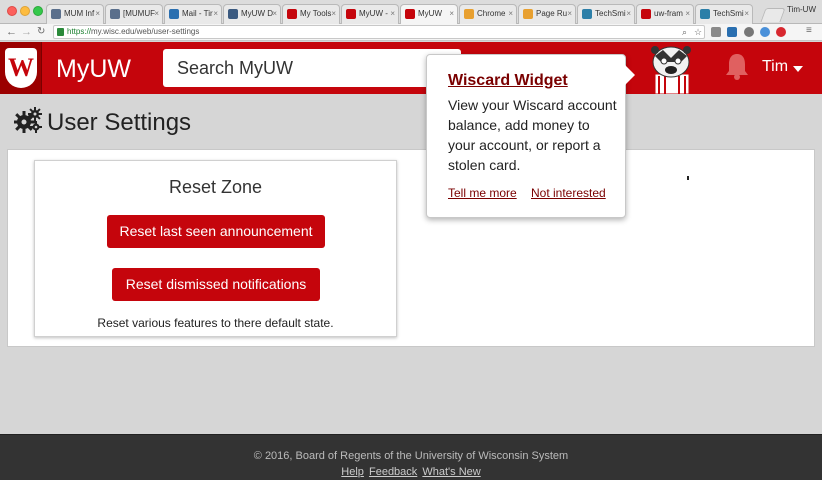 Image resolution: width=822 pixels, height=480 pixels. I want to click on app-header: W MyUW Search MyUW Tim, so click(411, 68).